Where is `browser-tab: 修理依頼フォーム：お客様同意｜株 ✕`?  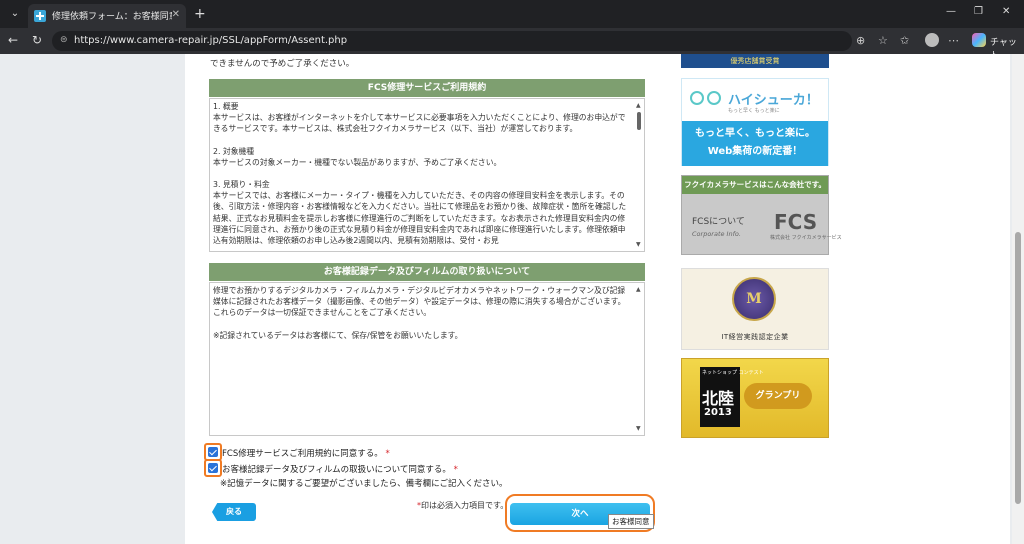 browser-tab: 修理依頼フォーム：お客様同意｜株 ✕ is located at coordinates (107, 16).